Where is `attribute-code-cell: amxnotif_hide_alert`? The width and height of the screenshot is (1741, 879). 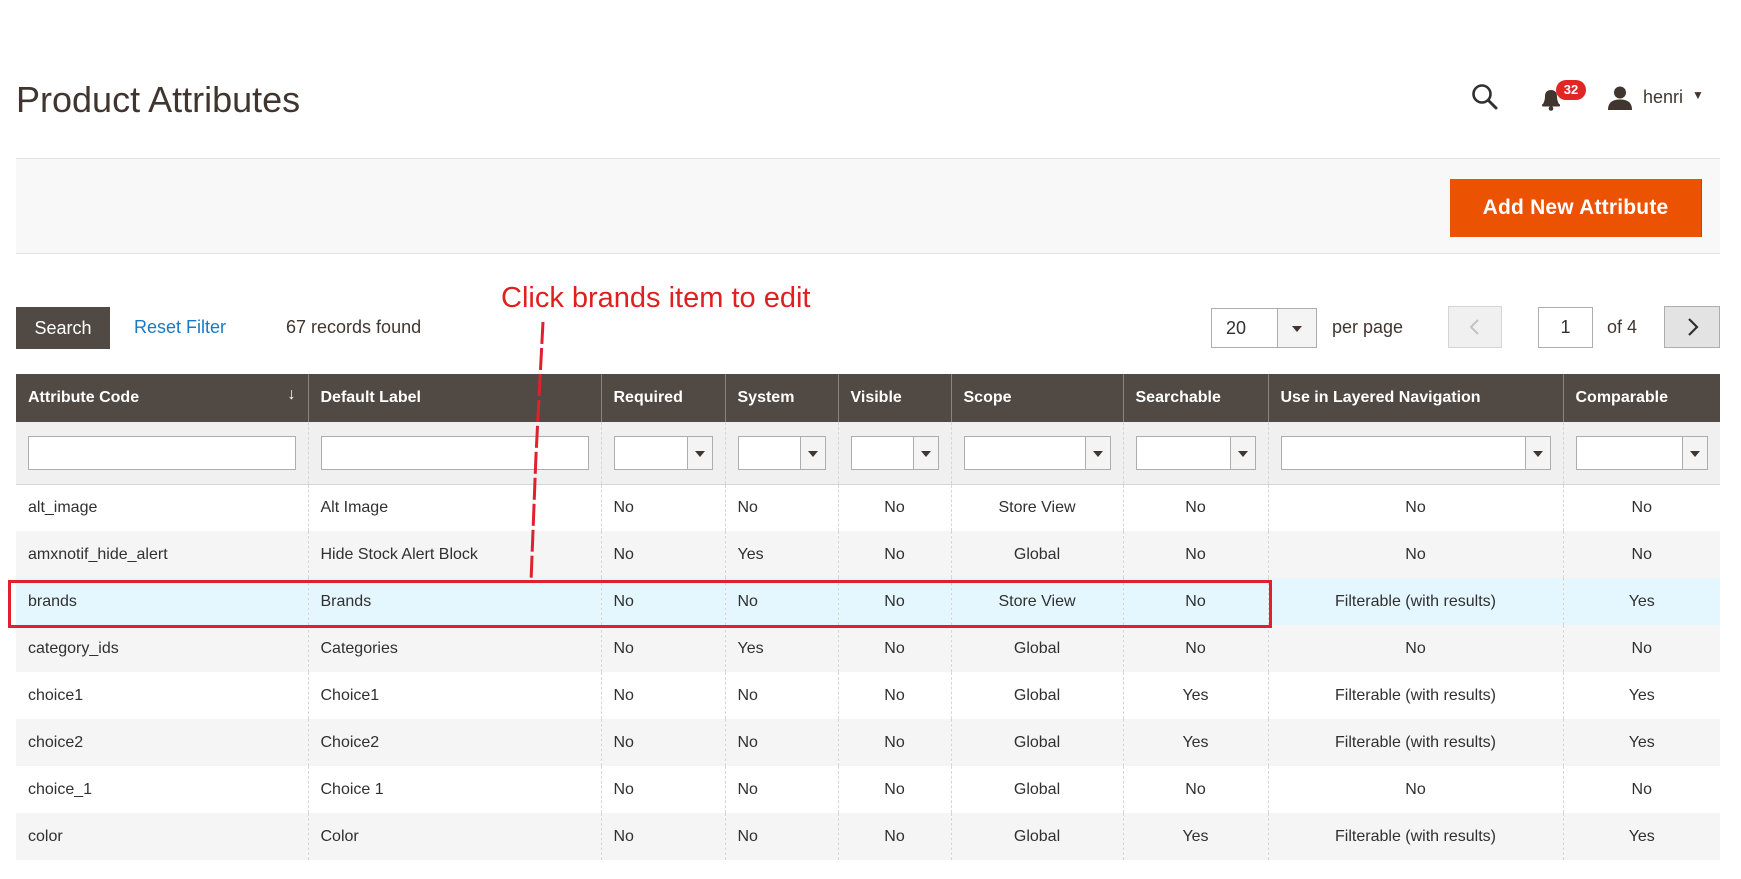
attribute-code-cell: amxnotif_hide_alert is located at coordinates (162, 554).